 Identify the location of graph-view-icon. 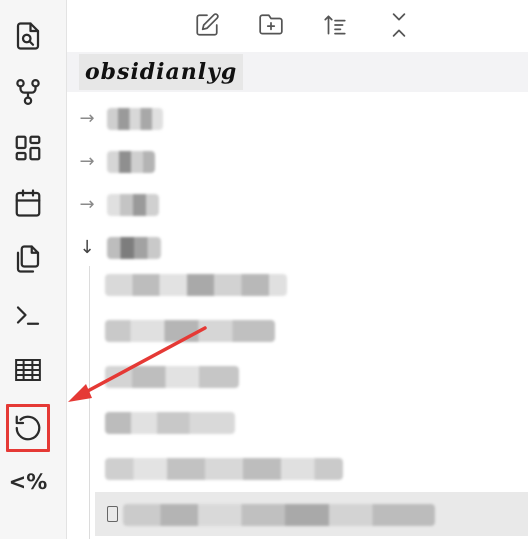
(28, 92).